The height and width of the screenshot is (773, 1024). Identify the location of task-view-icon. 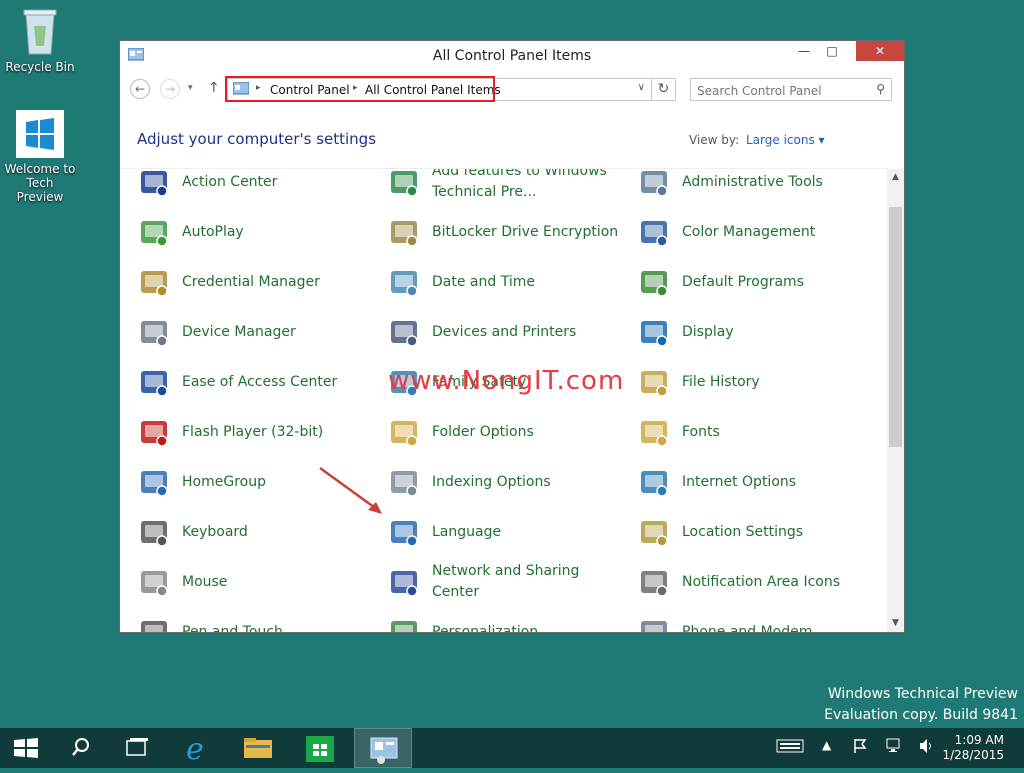
(137, 747).